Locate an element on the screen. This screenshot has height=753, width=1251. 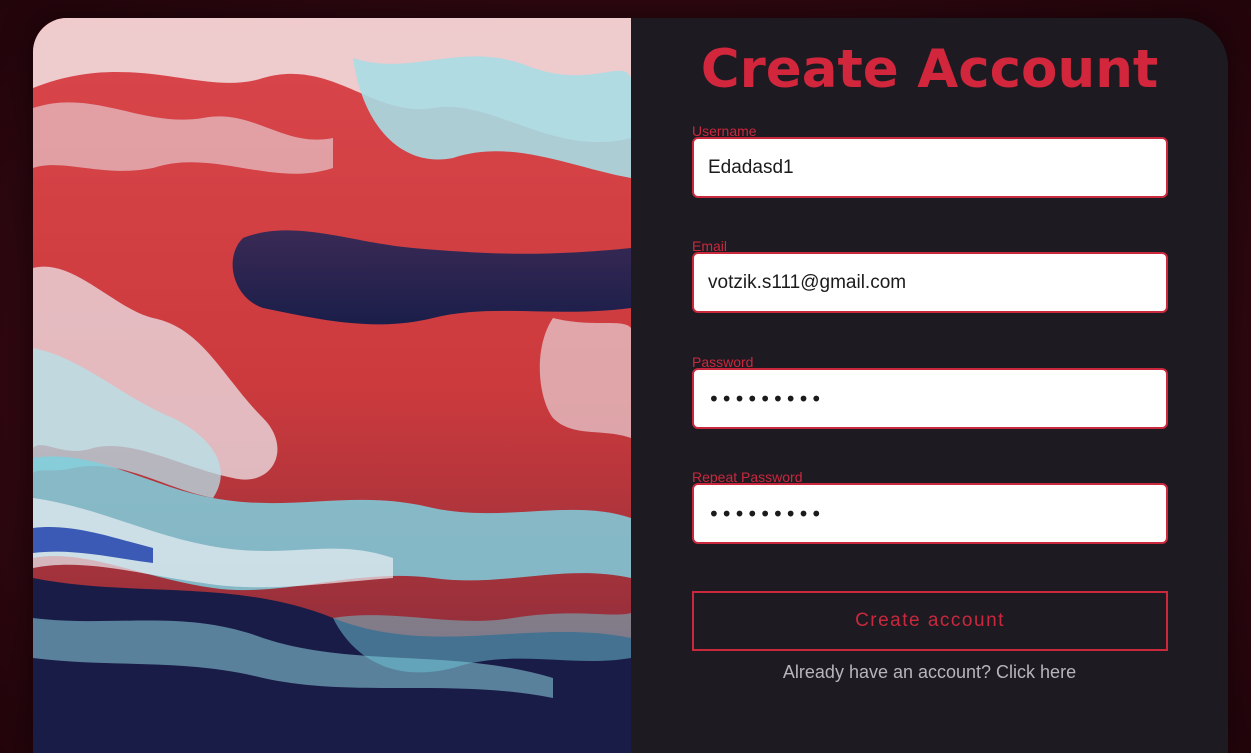
create-account-button: Create account is located at coordinates (930, 621).